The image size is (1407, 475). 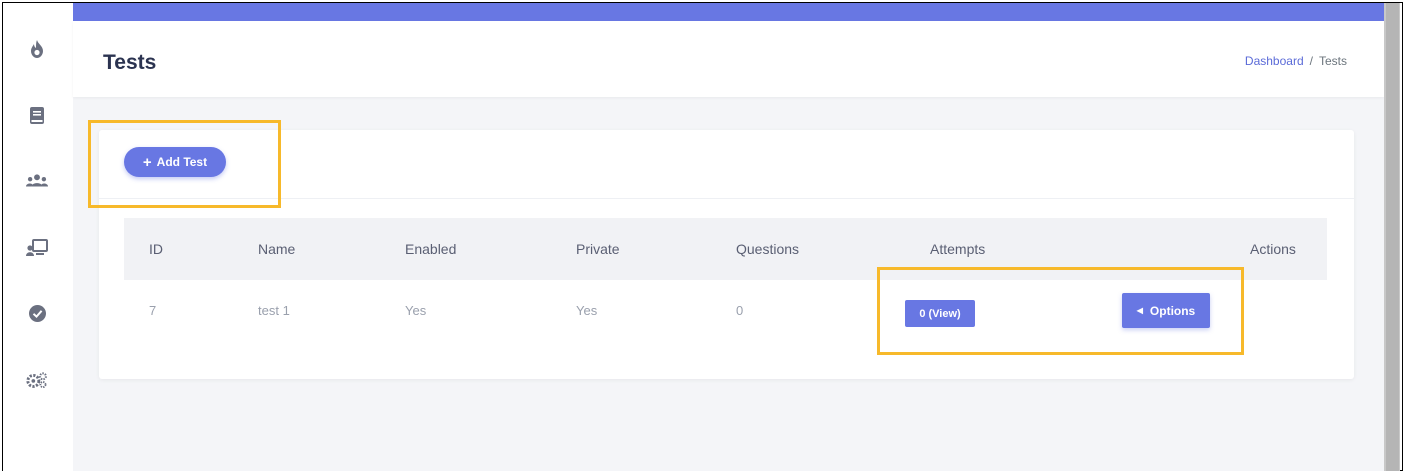 I want to click on card-divider, so click(x=726, y=198).